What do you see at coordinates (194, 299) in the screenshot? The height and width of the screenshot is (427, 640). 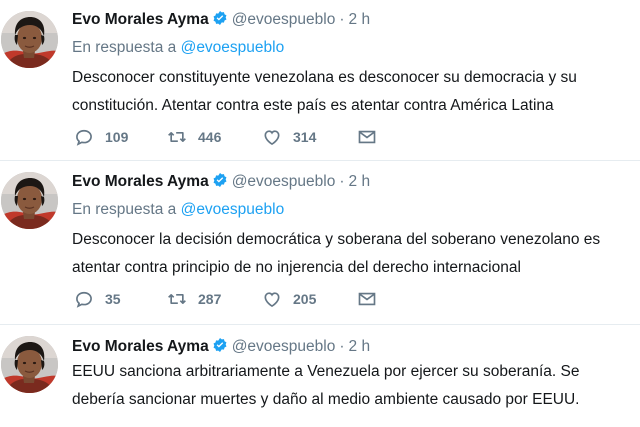 I see `retweet-button: 287` at bounding box center [194, 299].